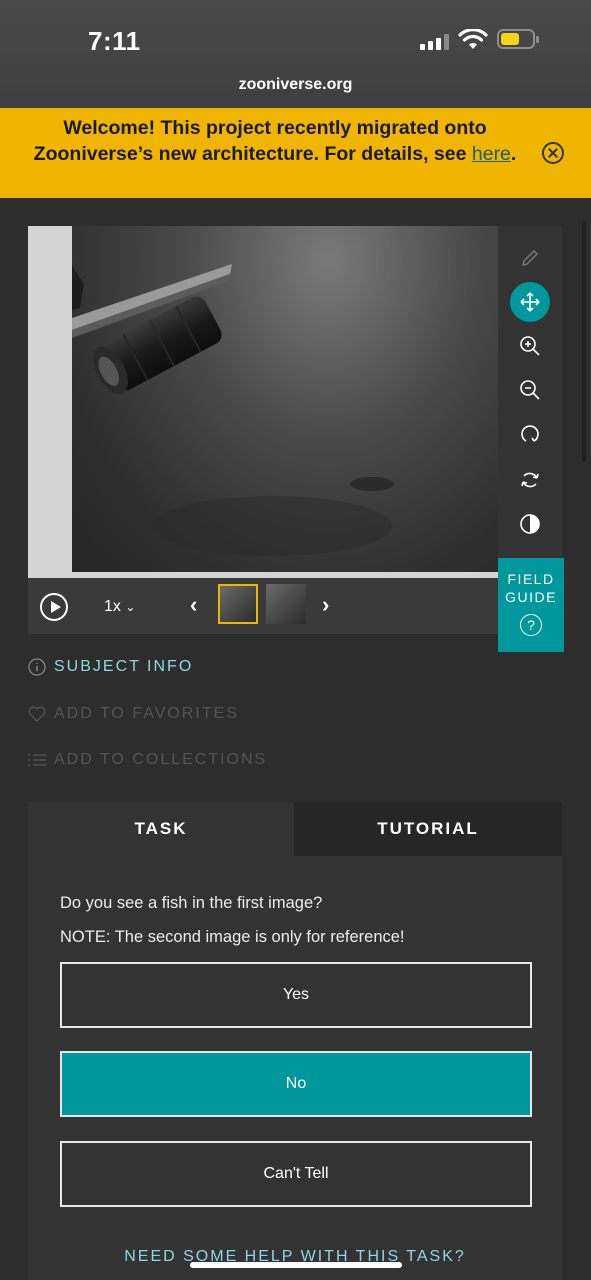  Describe the element at coordinates (530, 480) in the screenshot. I see `reset-icon` at that location.